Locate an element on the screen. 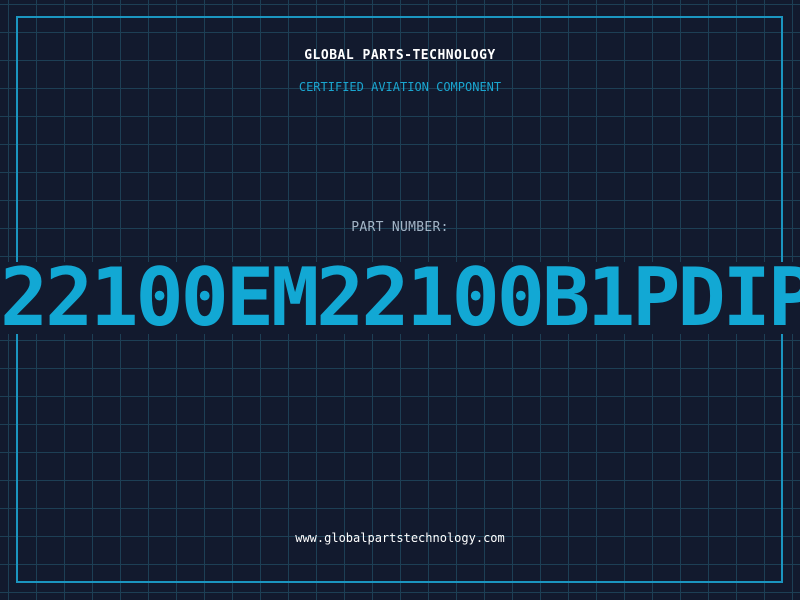 The height and width of the screenshot is (600, 800). part-number-value: 22100EM22100B1PDIP is located at coordinates (400, 298).